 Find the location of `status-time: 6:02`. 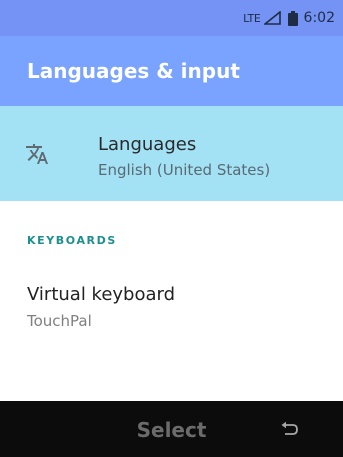

status-time: 6:02 is located at coordinates (319, 18).